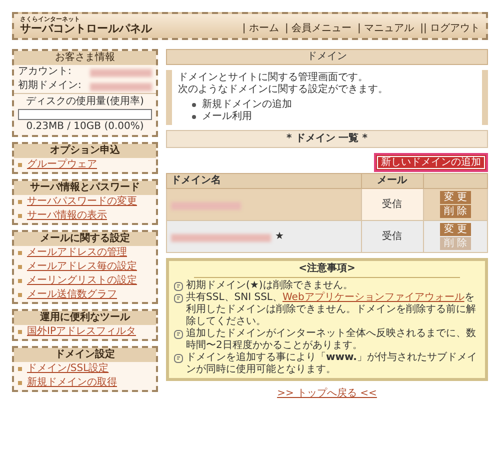  What do you see at coordinates (283, 90) in the screenshot?
I see `intro-text: 次のようなドメインに関する設定ができます。` at bounding box center [283, 90].